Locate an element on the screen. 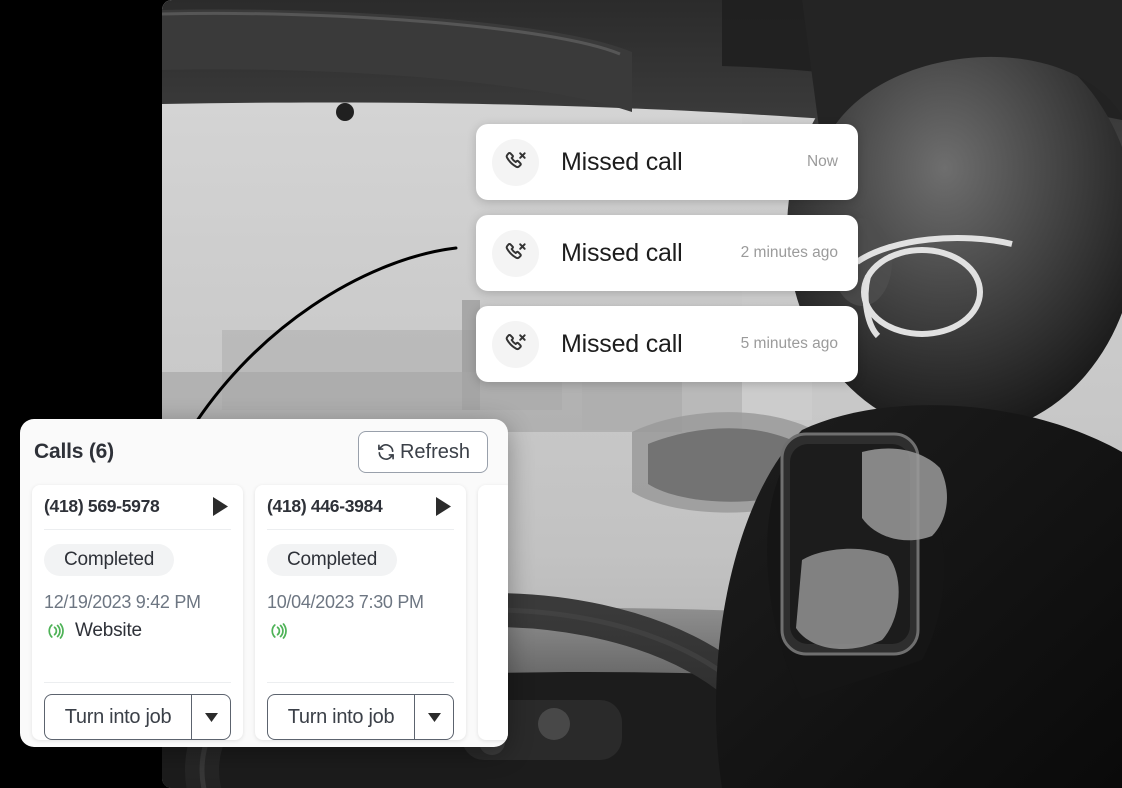  call-source is located at coordinates (360, 631).